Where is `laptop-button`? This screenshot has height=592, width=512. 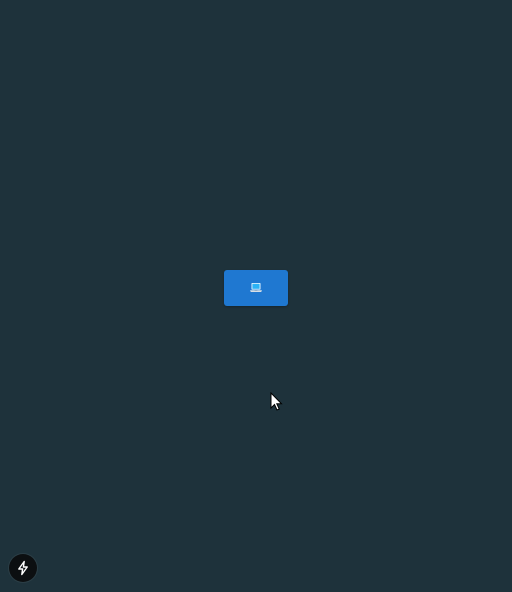 laptop-button is located at coordinates (256, 288).